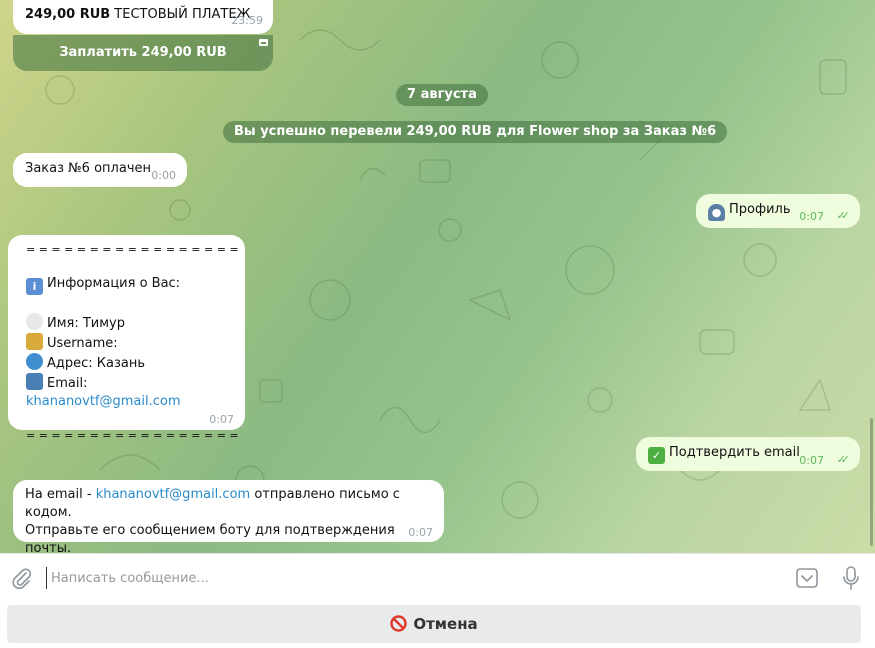 This screenshot has height=648, width=875. What do you see at coordinates (114, 283) in the screenshot?
I see `info-header: Информация о Вас:` at bounding box center [114, 283].